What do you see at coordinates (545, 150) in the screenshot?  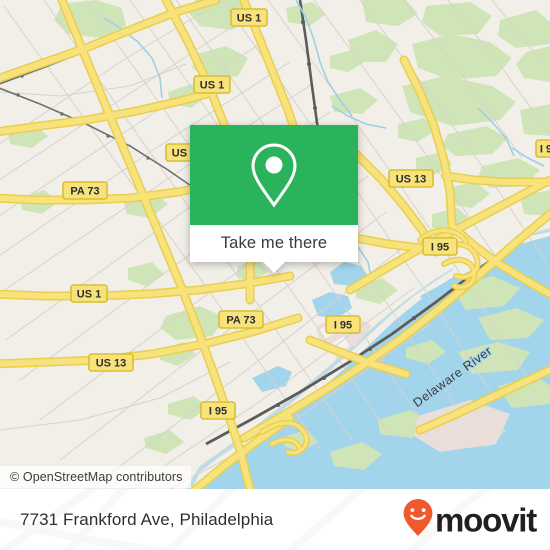 I see `svg-text: I 9` at bounding box center [545, 150].